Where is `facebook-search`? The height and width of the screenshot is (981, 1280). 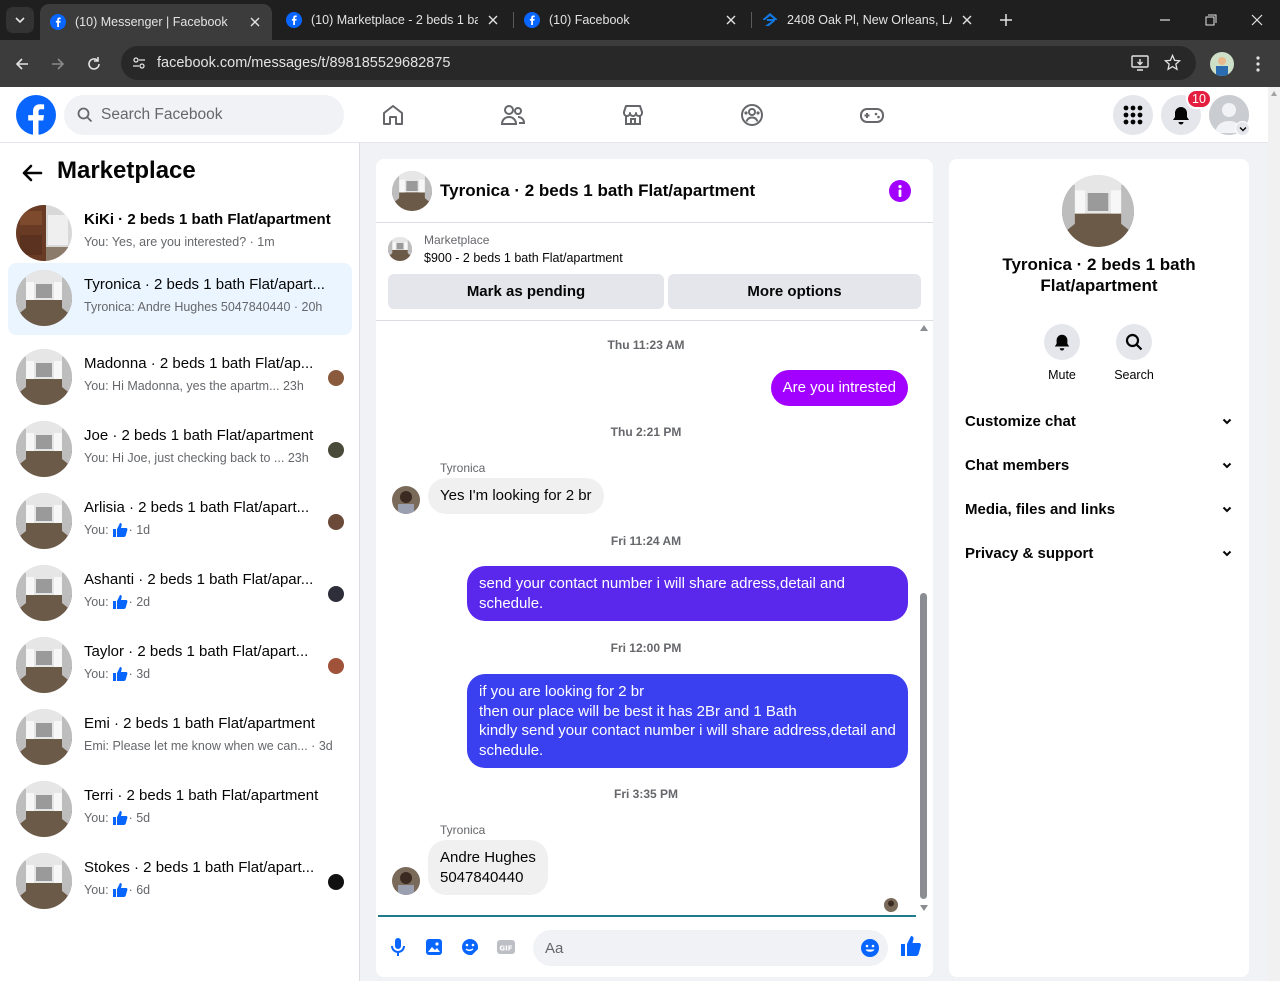
facebook-search is located at coordinates (204, 115).